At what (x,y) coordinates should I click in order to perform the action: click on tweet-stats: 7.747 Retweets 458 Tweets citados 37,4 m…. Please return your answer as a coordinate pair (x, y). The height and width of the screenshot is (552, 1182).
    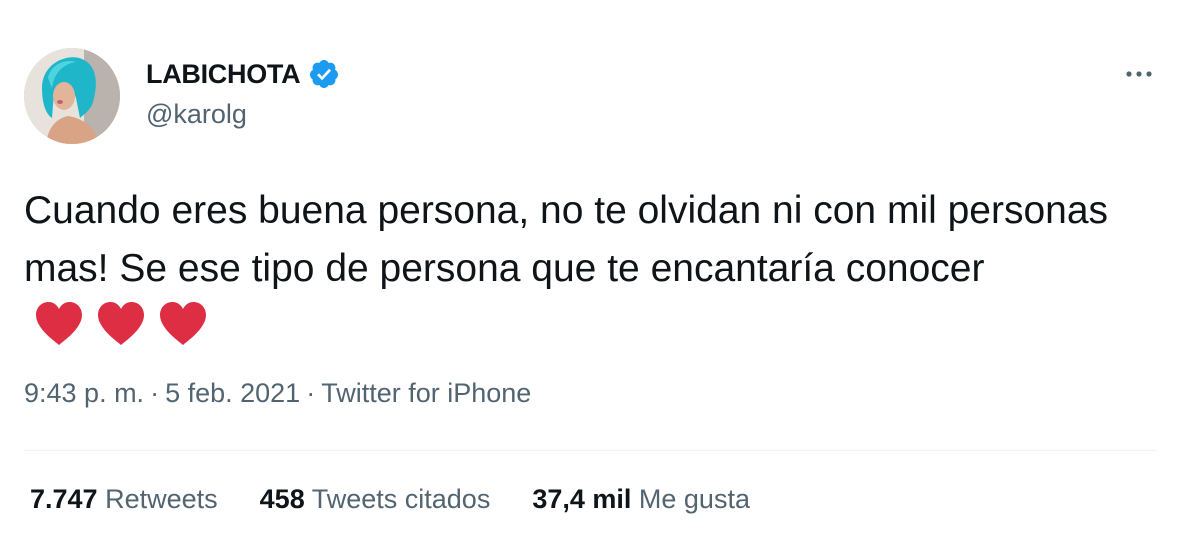
    Looking at the image, I should click on (390, 499).